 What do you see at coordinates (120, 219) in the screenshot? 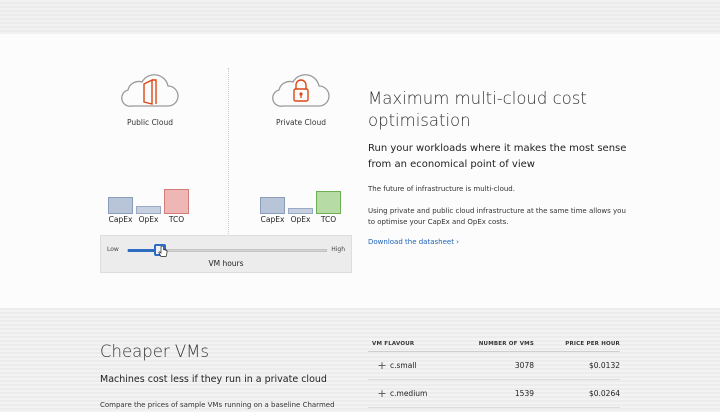
I see `public-capex-label: CapEx` at bounding box center [120, 219].